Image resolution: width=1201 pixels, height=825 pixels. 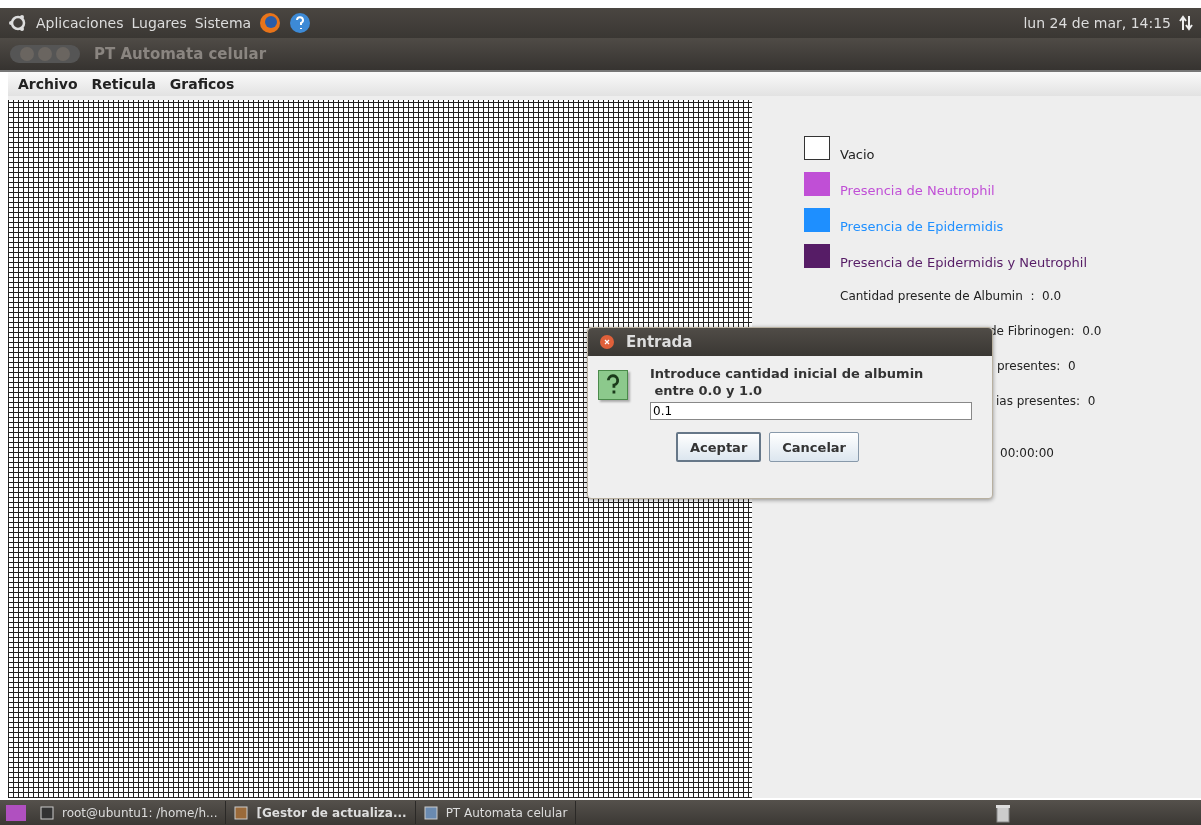 I want to click on stat-text: Cantidad presente de Albumin : 0.0, so click(x=951, y=296).